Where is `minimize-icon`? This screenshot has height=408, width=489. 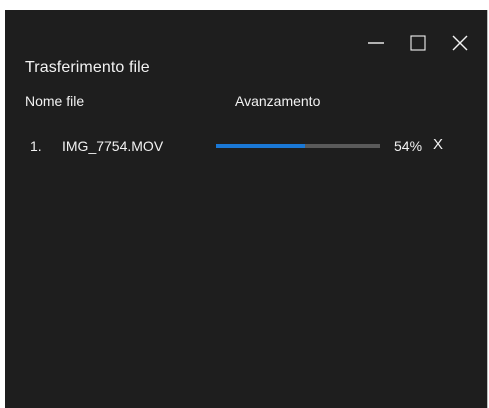 minimize-icon is located at coordinates (376, 43).